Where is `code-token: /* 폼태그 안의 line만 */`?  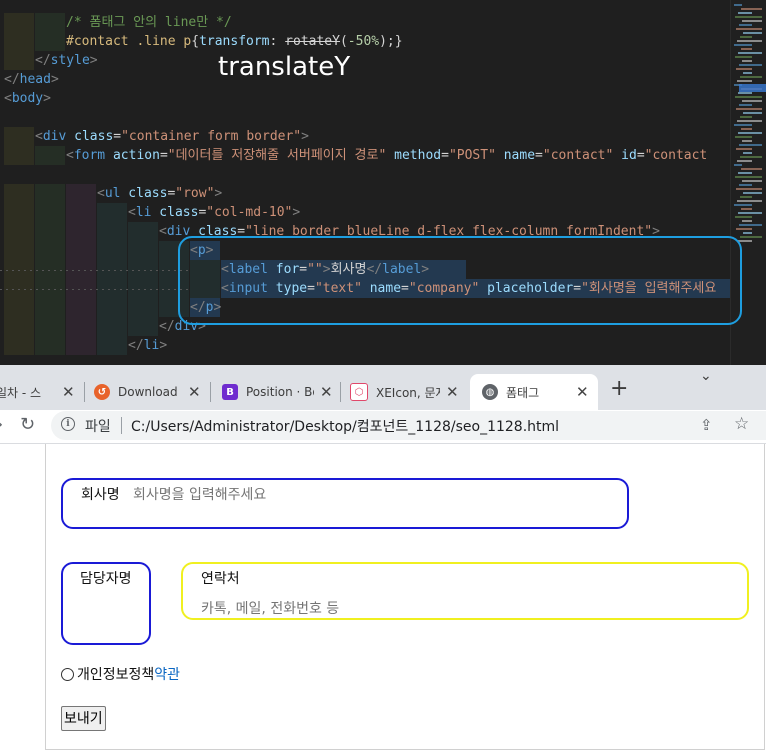
code-token: /* 폼태그 안의 line만 */ is located at coordinates (149, 22).